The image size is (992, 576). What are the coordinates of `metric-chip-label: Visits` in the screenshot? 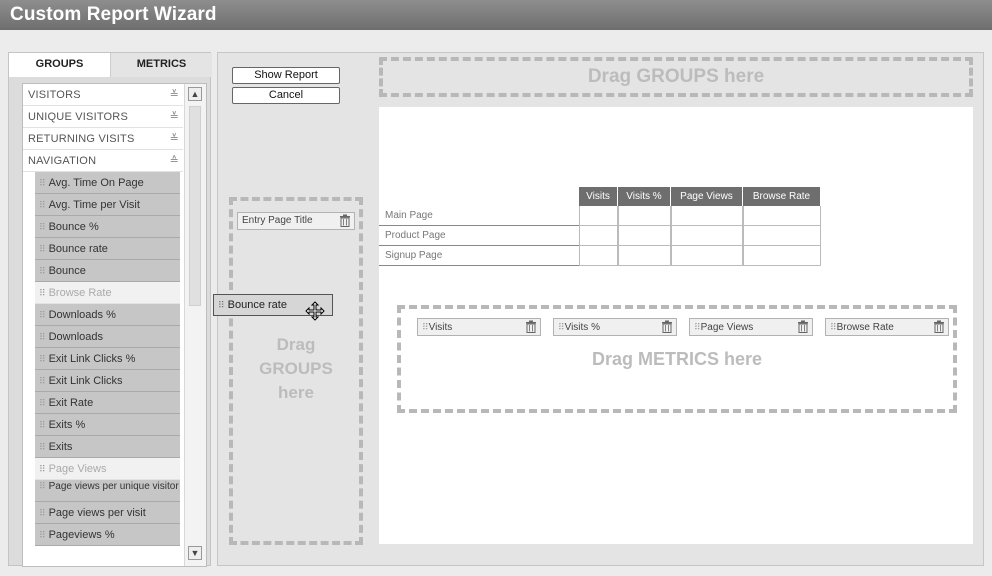 It's located at (440, 327).